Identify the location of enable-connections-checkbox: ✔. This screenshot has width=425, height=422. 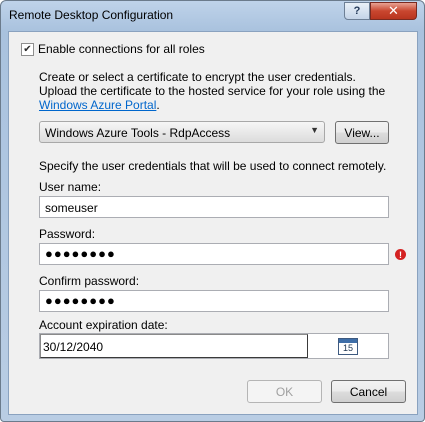
(27, 49).